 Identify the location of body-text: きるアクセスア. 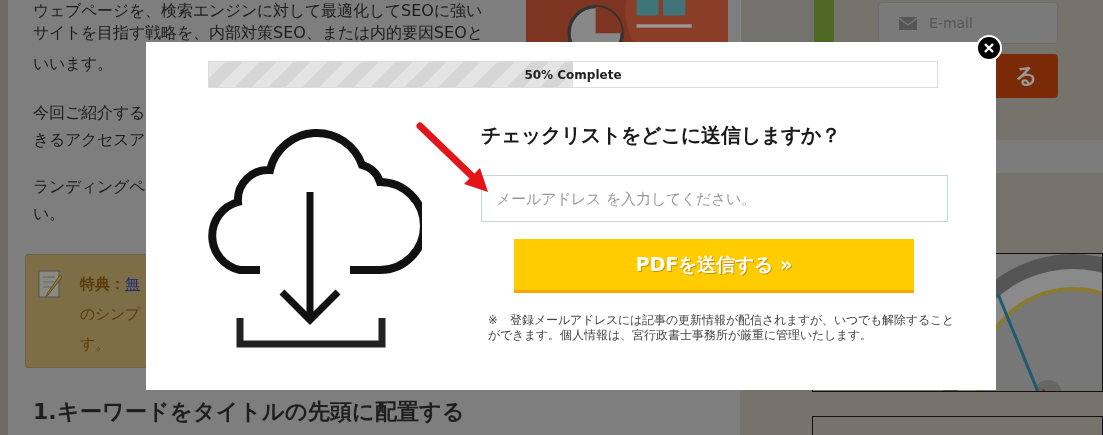
(89, 140).